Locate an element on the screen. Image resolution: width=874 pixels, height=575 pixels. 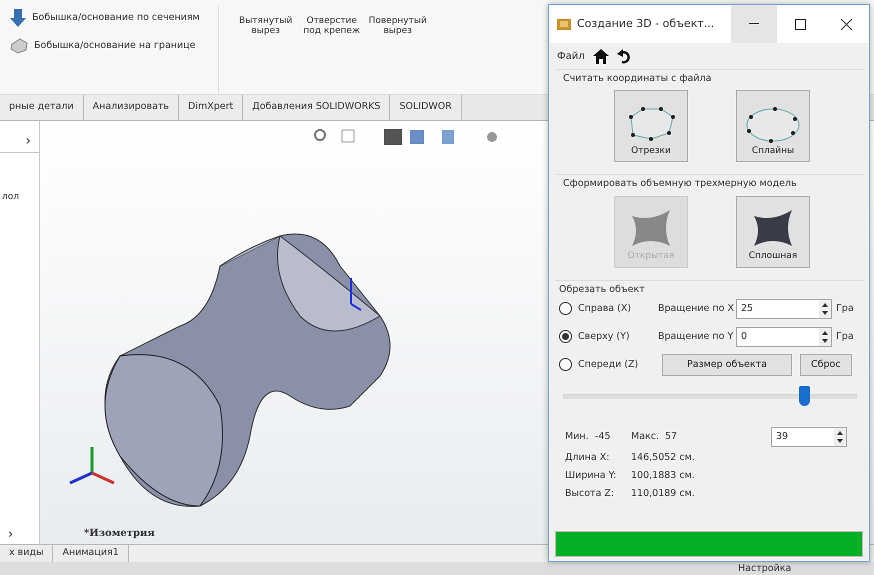
status-text: Настройка is located at coordinates (765, 568).